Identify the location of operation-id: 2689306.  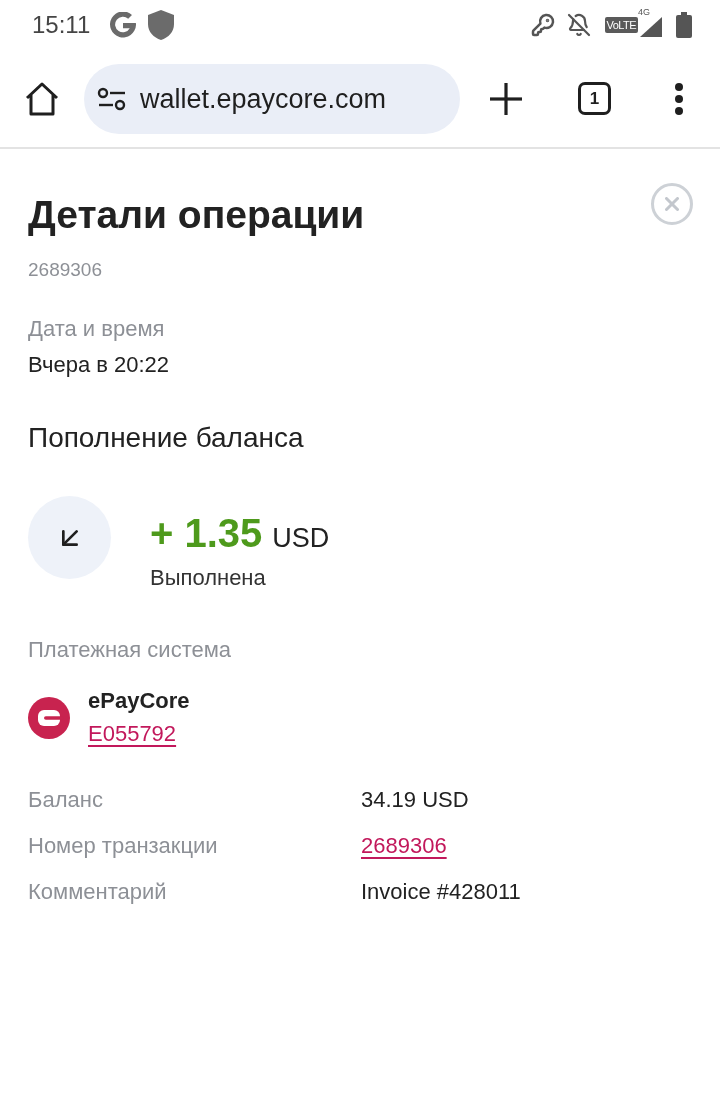
(65, 270).